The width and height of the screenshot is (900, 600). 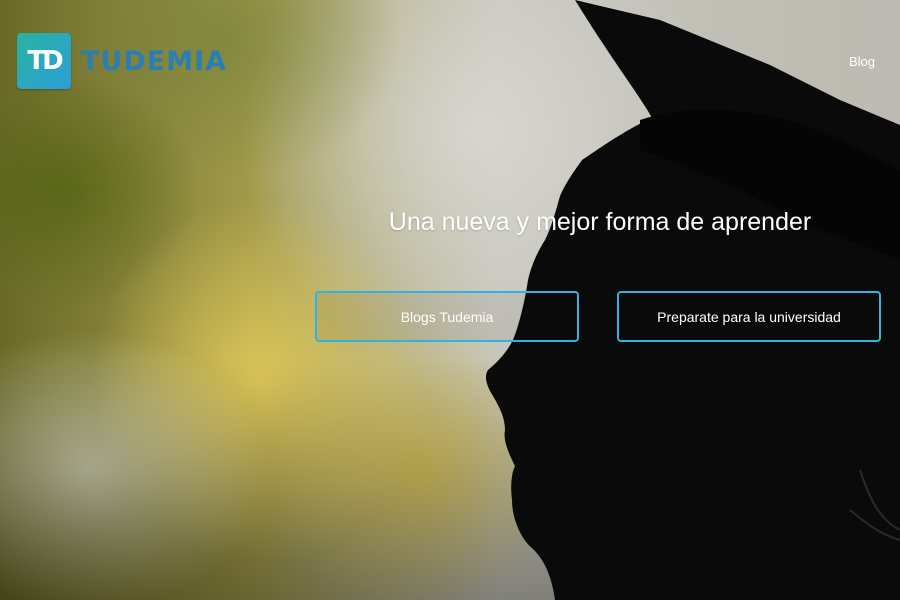 I want to click on blogs-tudemia-label: Blogs Tudemia, so click(x=447, y=316).